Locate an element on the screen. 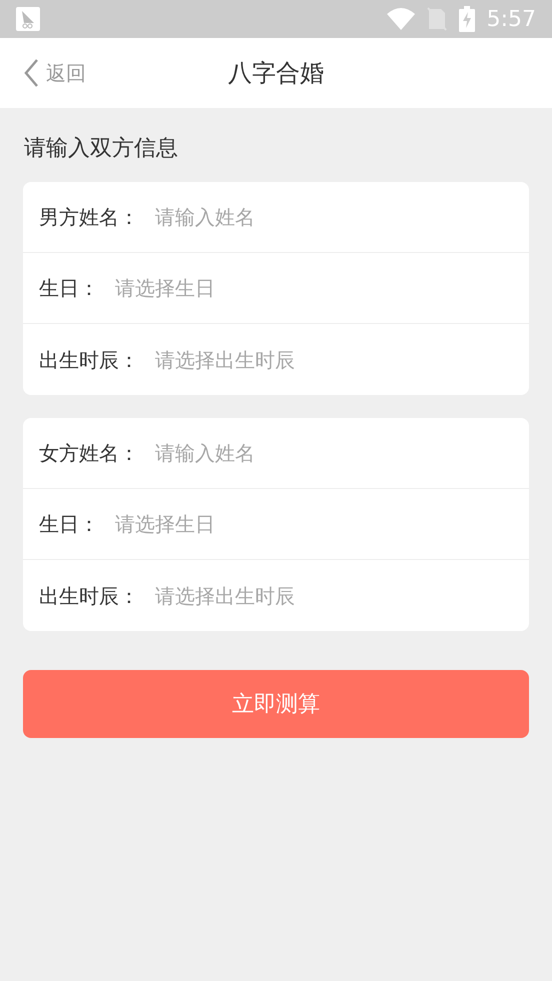  submit-button: 立即测算 is located at coordinates (276, 704).